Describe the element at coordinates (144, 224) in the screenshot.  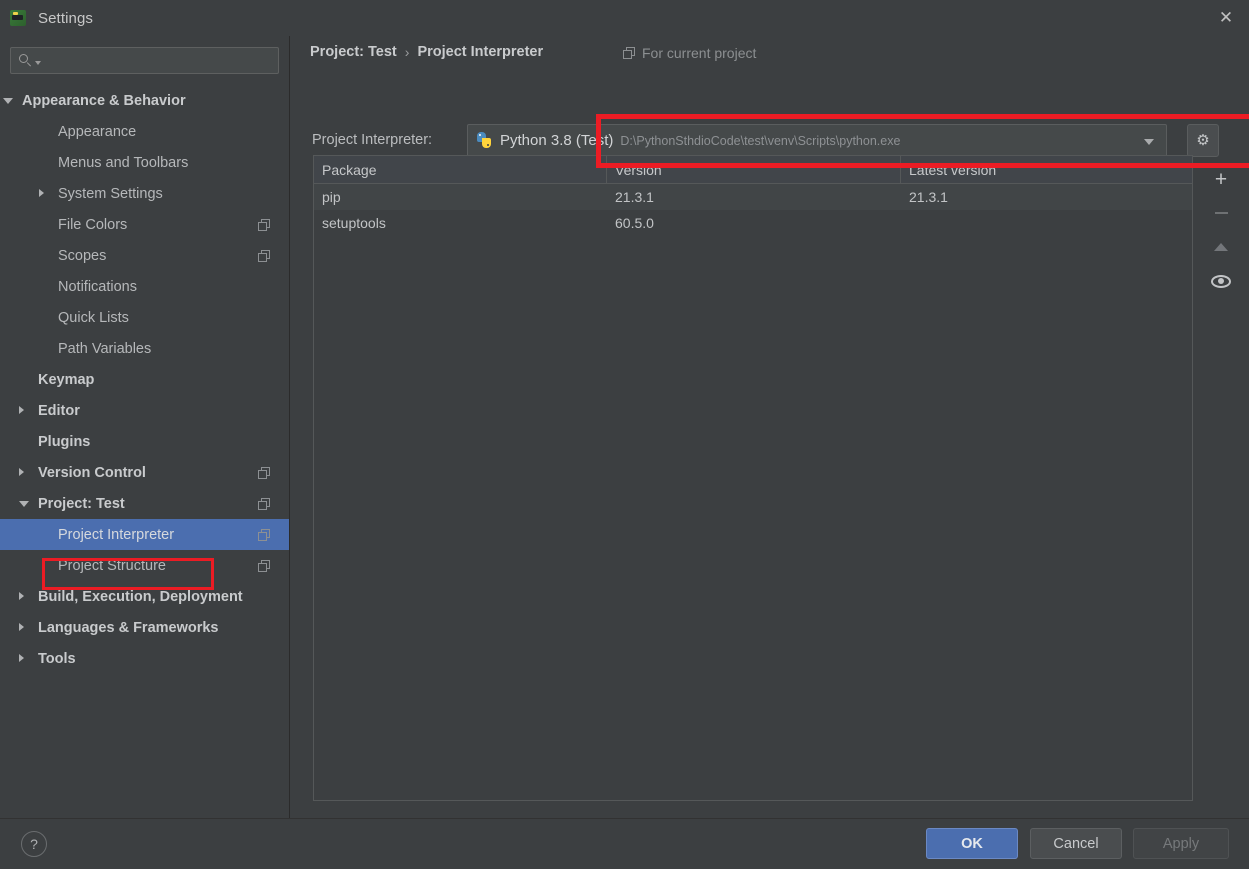
I see `sidebar-item-file-colors: File Colors` at that location.